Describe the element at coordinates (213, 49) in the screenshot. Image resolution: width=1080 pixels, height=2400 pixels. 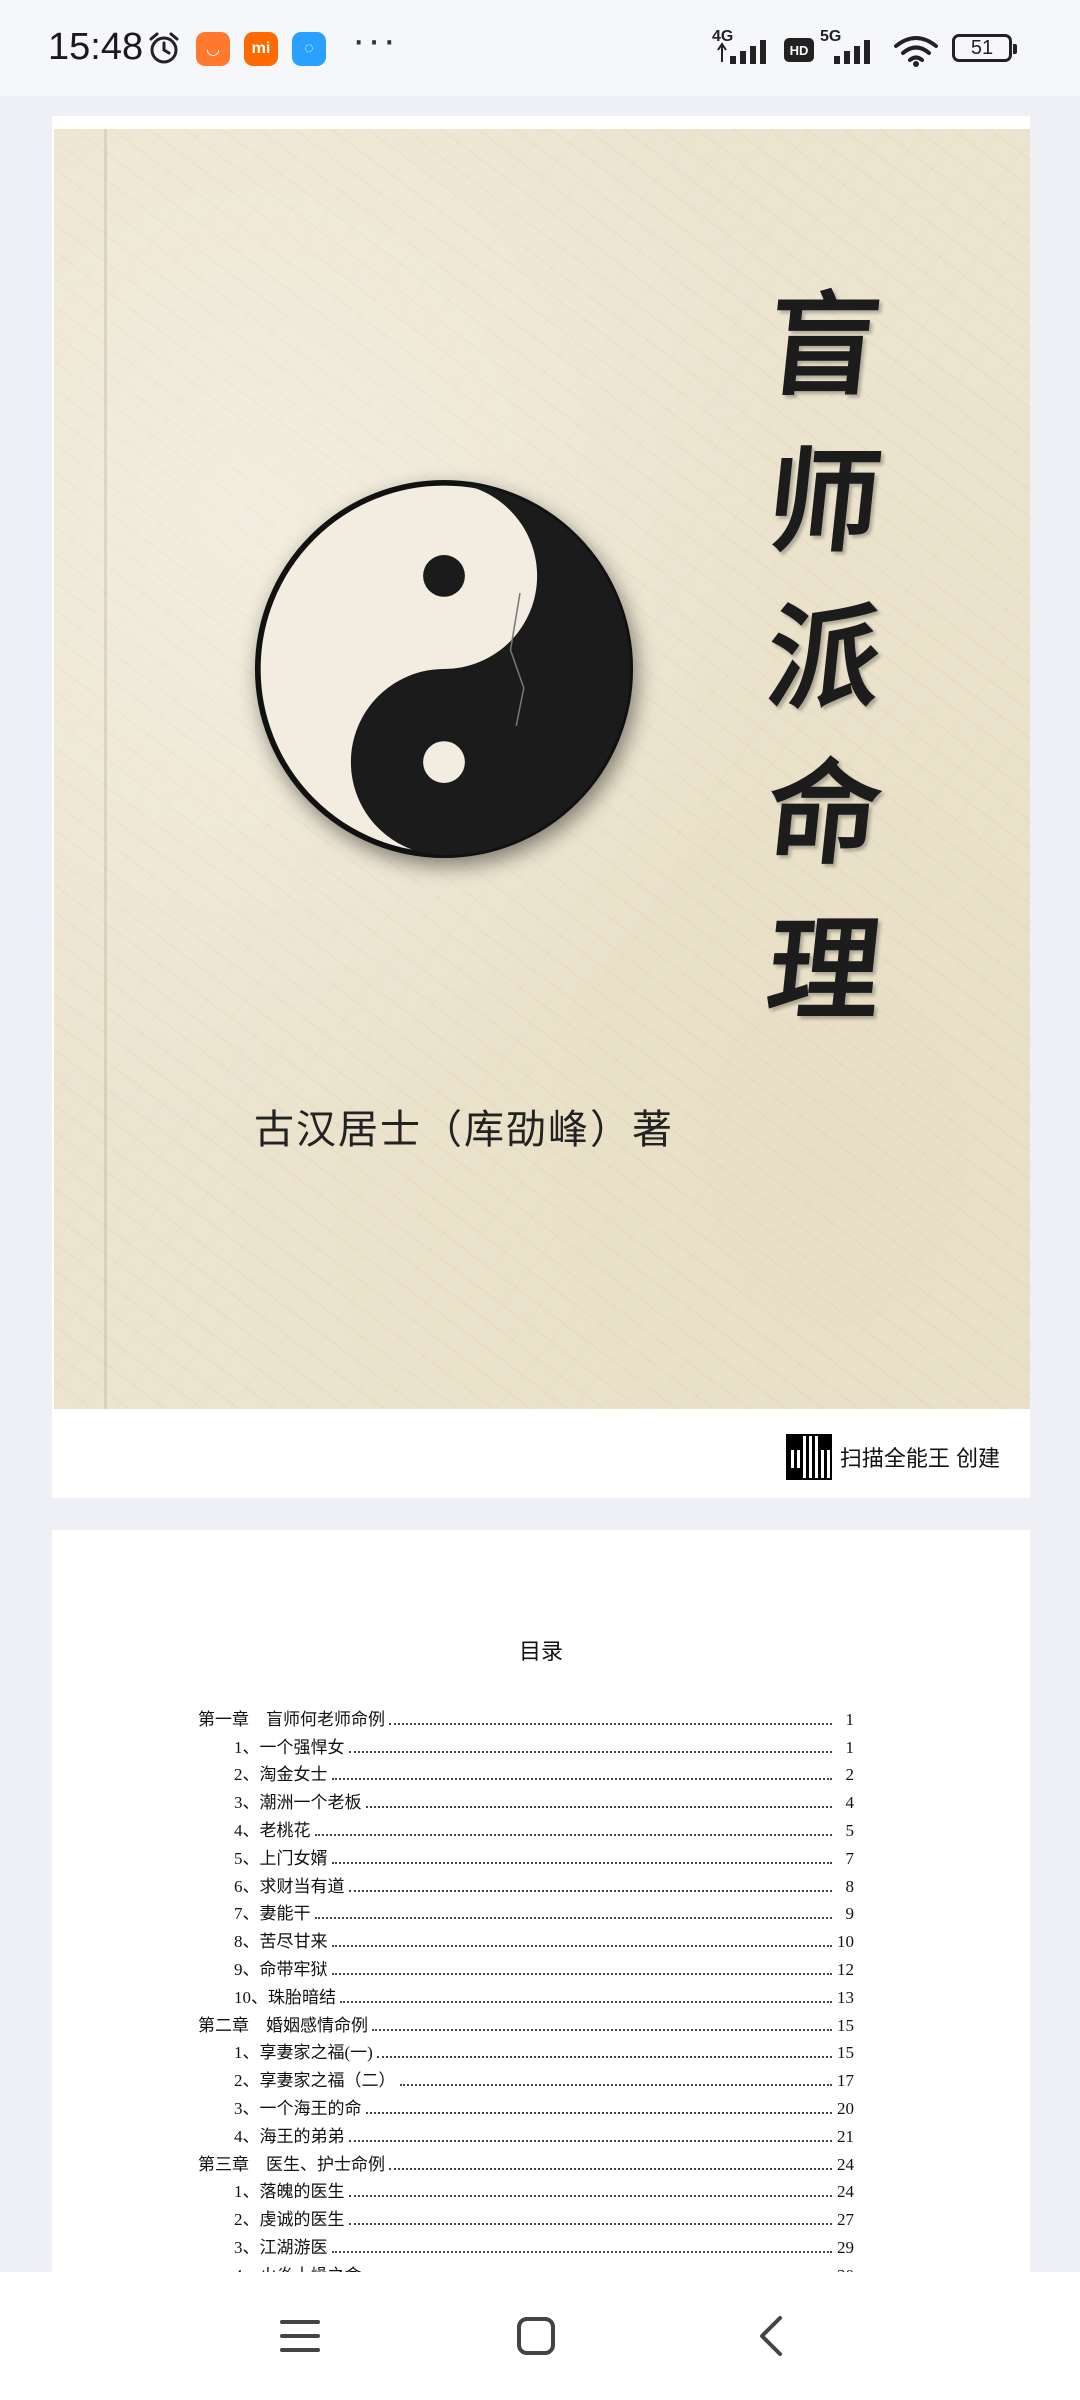
I see `xiaomi-store-icon: ◡` at that location.